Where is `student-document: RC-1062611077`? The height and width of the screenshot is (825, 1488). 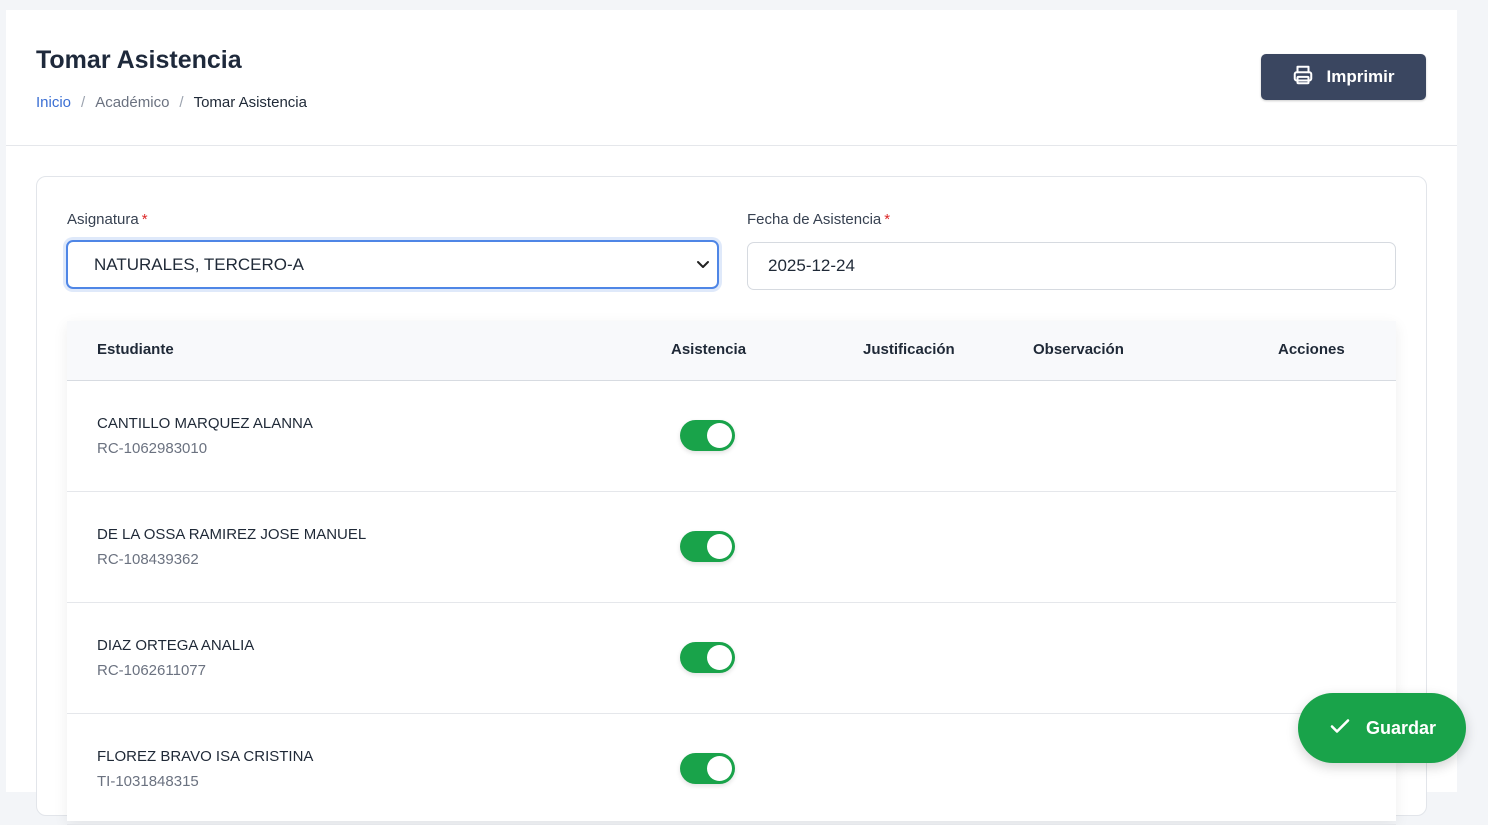
student-document: RC-1062611077 is located at coordinates (151, 670).